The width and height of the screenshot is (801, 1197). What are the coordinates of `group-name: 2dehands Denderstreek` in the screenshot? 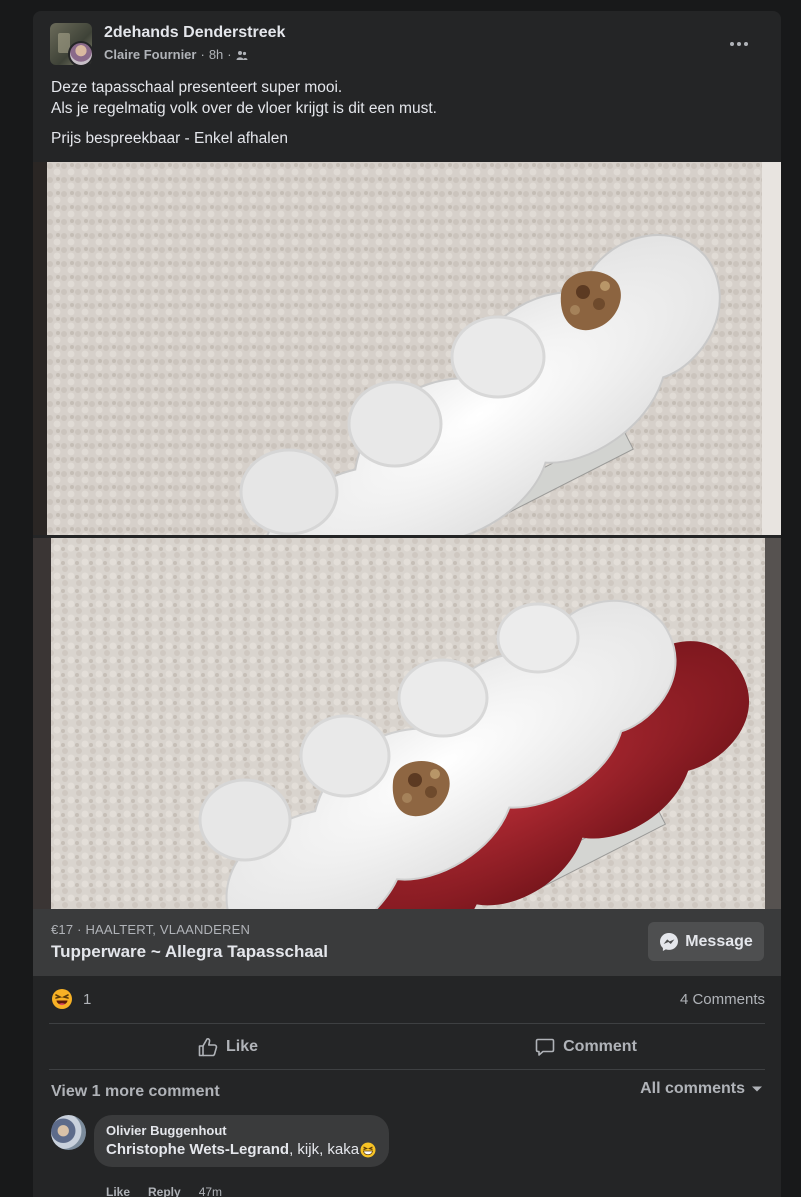 It's located at (194, 33).